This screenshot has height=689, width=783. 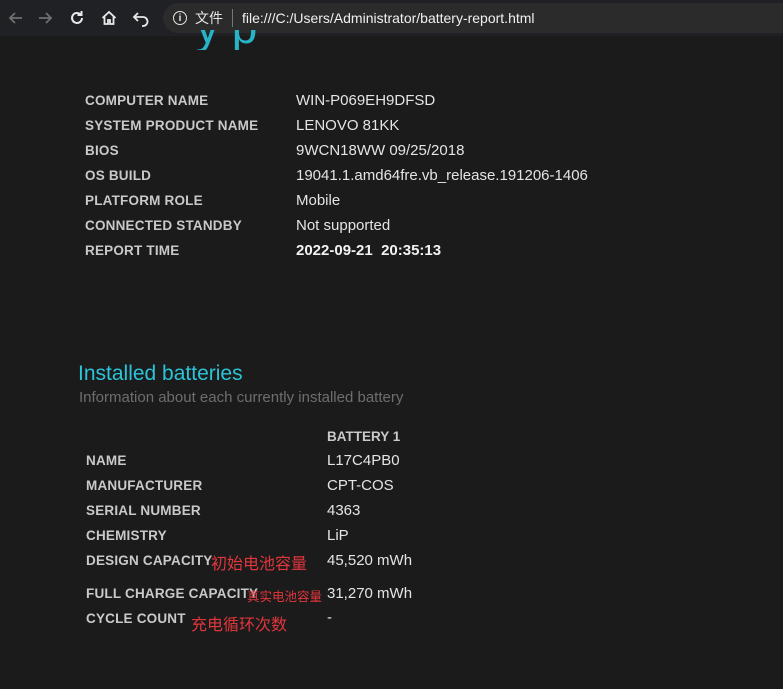 What do you see at coordinates (343, 225) in the screenshot?
I see `value-connected-standby: Not supported` at bounding box center [343, 225].